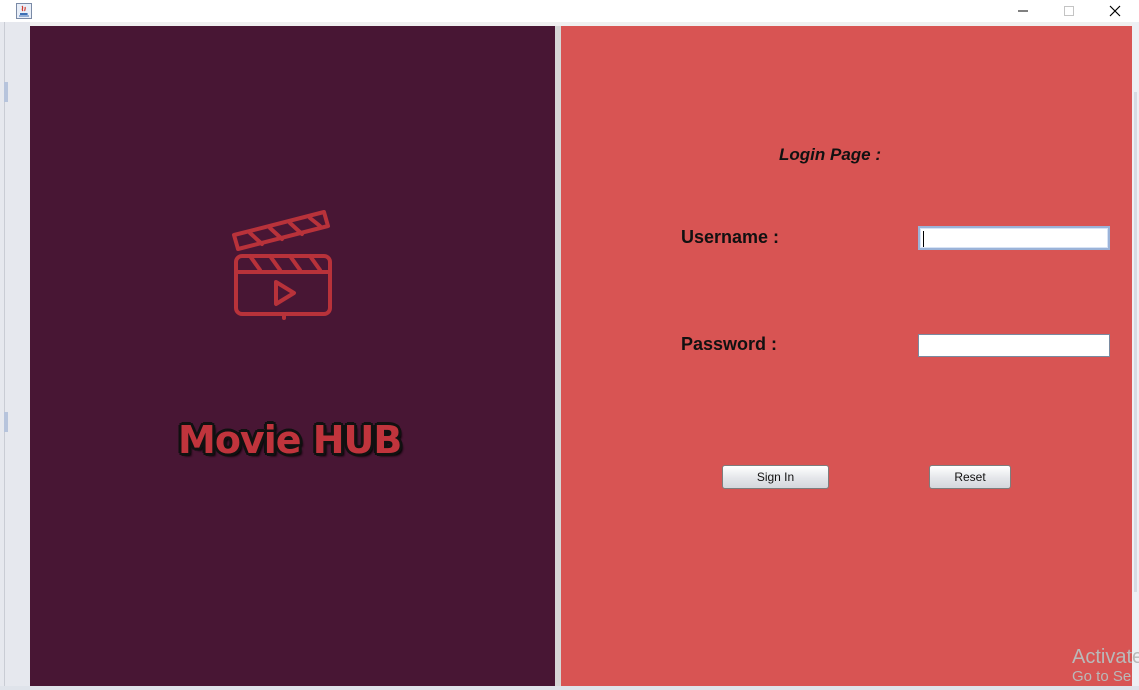  I want to click on username-field, so click(1014, 238).